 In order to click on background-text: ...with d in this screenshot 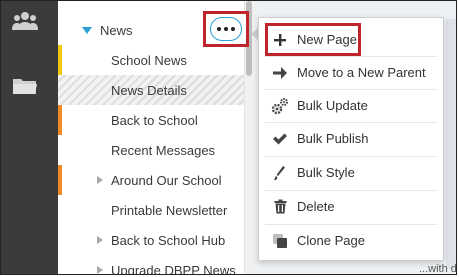, I will do `click(438, 269)`.